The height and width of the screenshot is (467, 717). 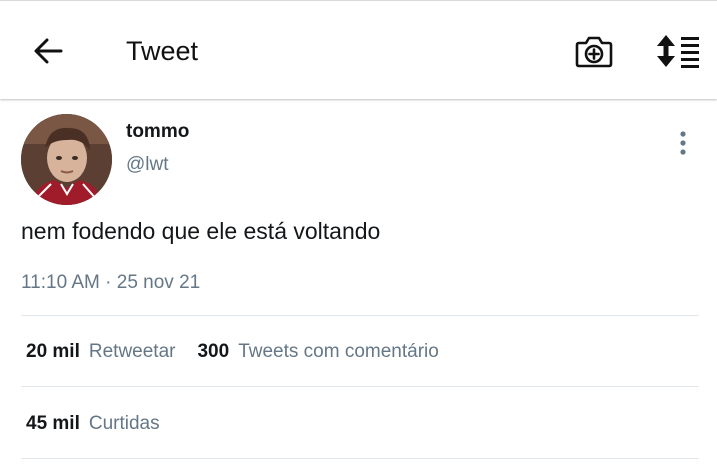 I want to click on more-options-button, so click(x=683, y=143).